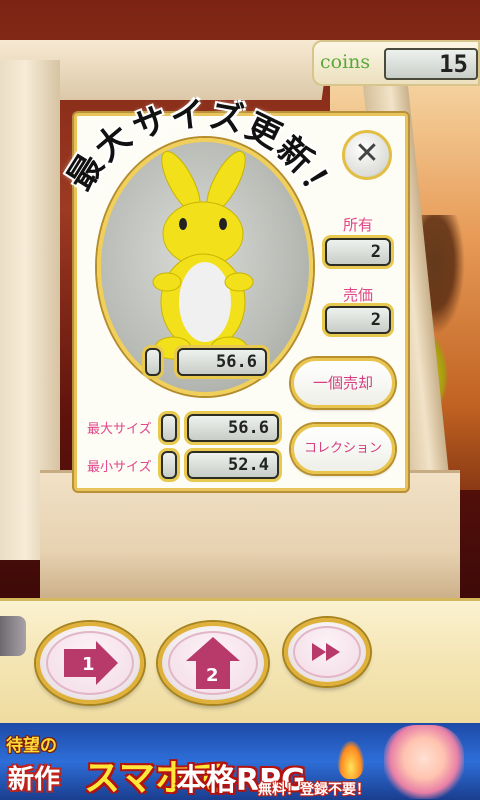  What do you see at coordinates (233, 465) in the screenshot?
I see `min-size-value: 52.4` at bounding box center [233, 465].